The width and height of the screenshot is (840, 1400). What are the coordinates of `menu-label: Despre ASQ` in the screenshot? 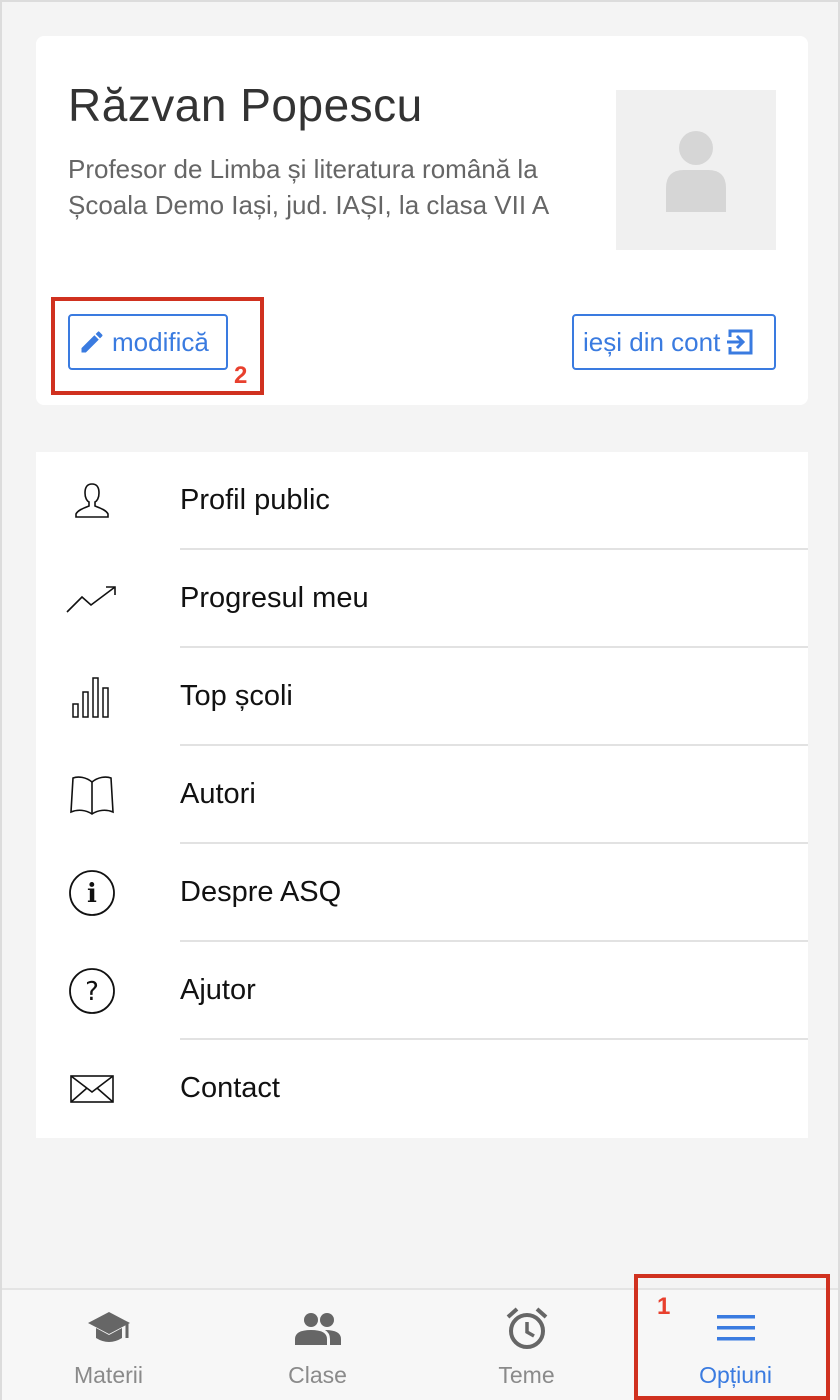 It's located at (261, 892).